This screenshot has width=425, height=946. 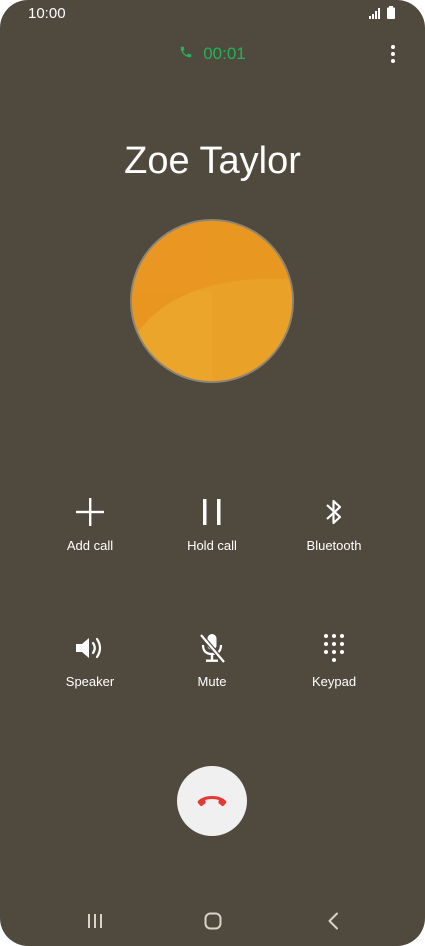 I want to click on home-button, so click(x=213, y=921).